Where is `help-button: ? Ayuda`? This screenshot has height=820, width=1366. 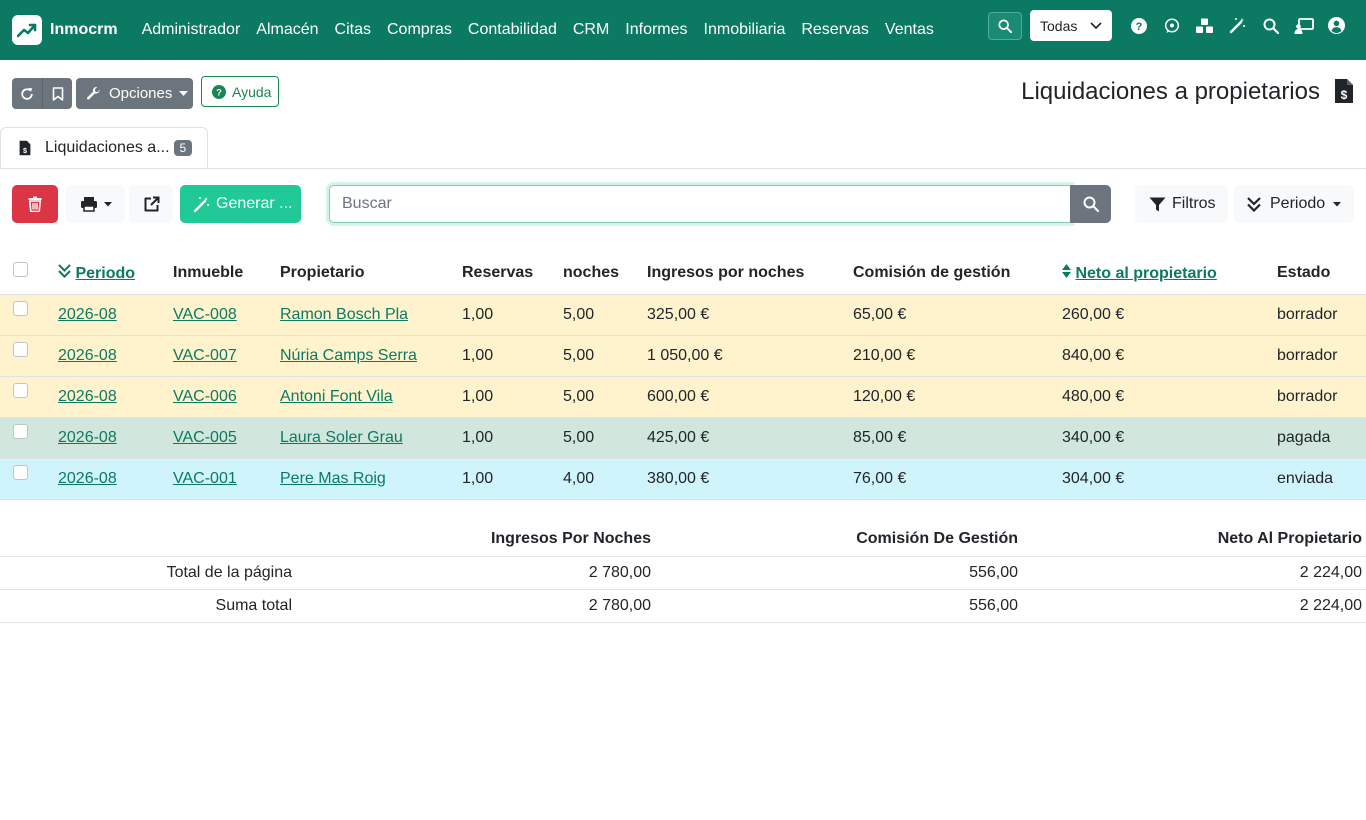 help-button: ? Ayuda is located at coordinates (240, 91).